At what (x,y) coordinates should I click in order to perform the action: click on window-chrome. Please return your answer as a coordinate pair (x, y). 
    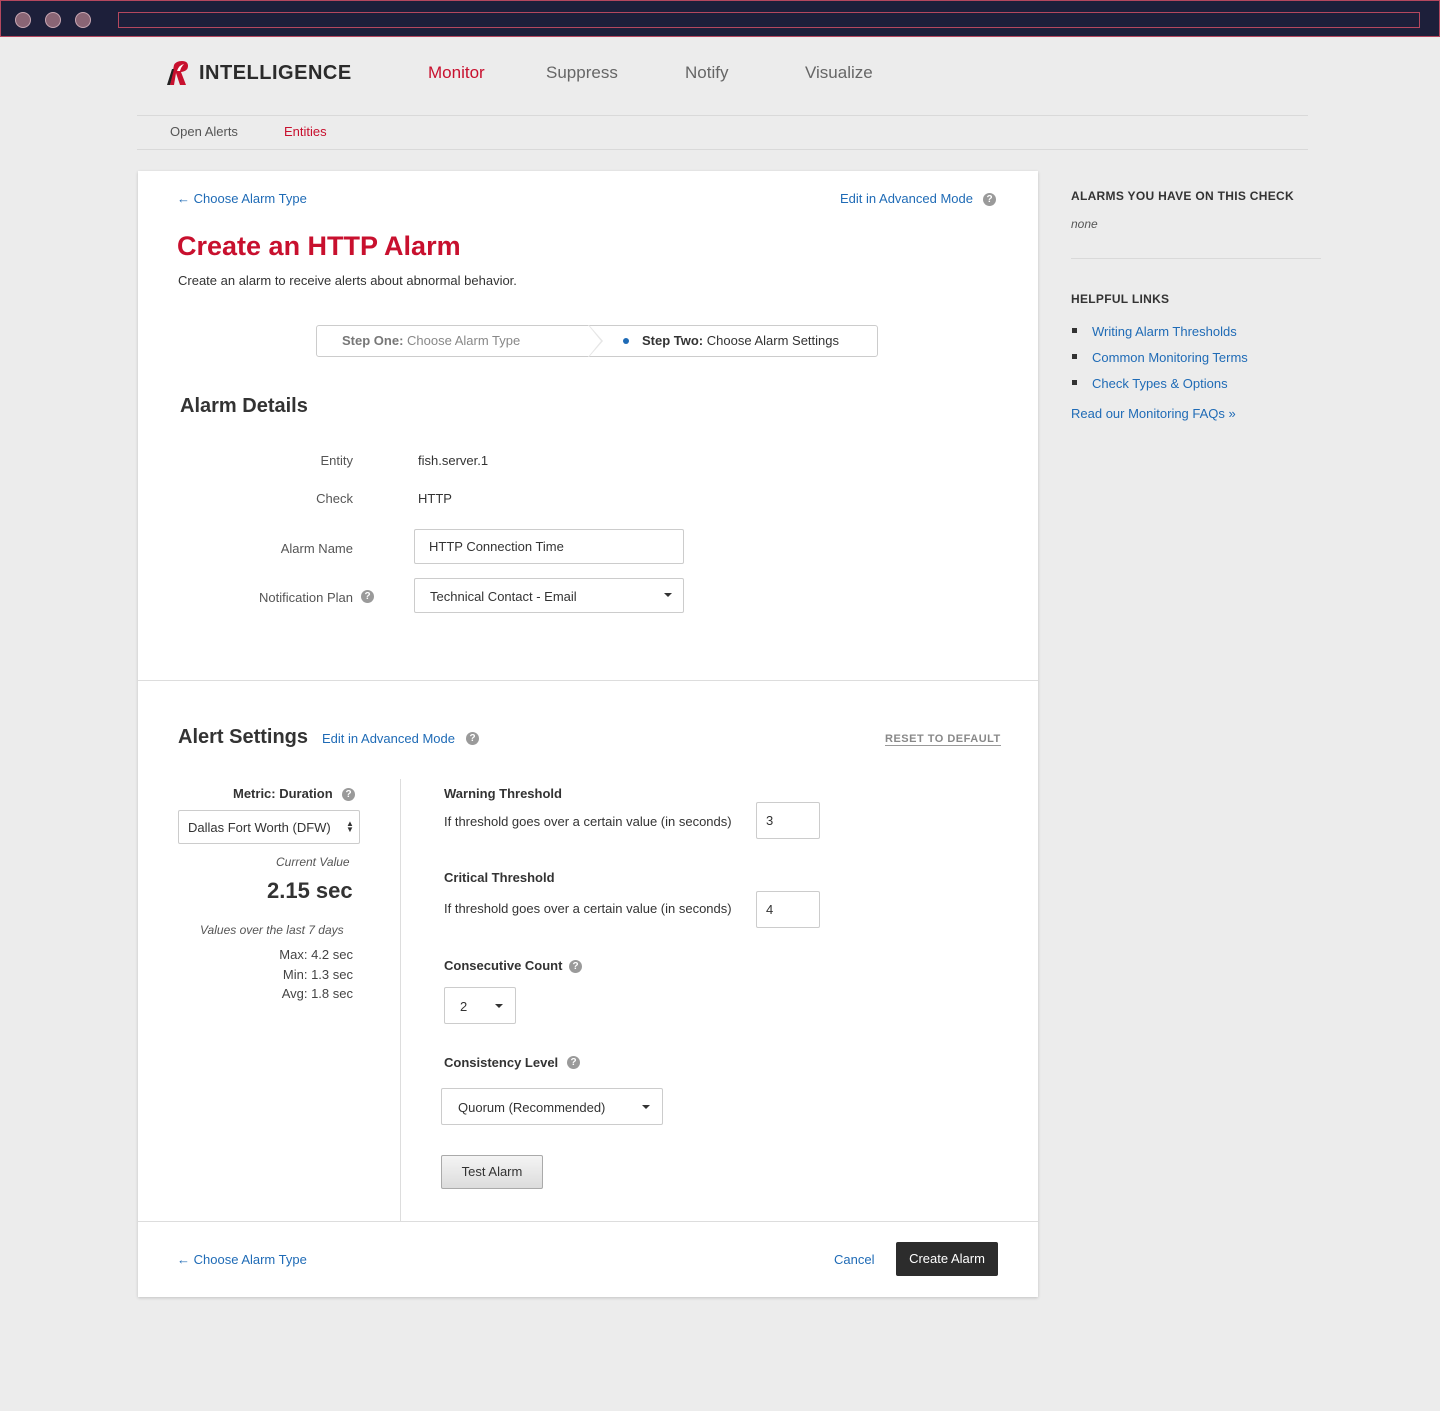
    Looking at the image, I should click on (720, 18).